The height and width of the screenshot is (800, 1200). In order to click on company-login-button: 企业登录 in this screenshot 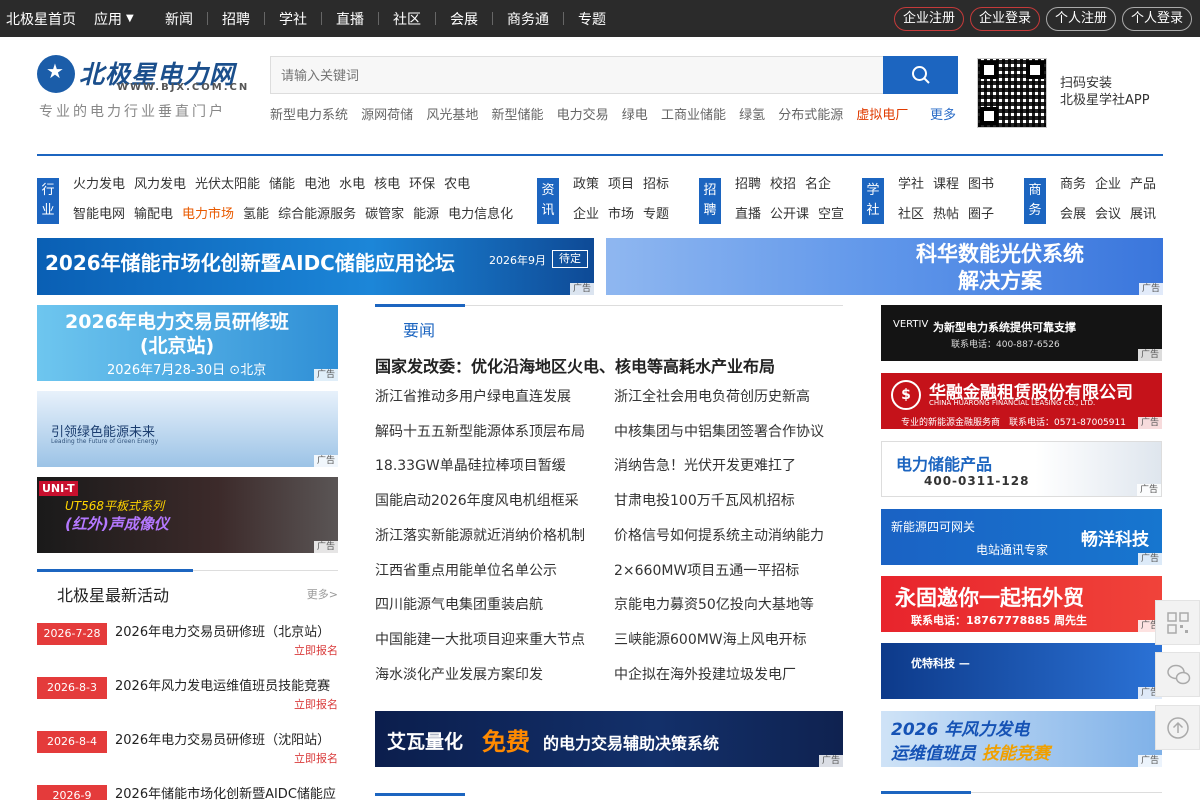, I will do `click(1004, 19)`.